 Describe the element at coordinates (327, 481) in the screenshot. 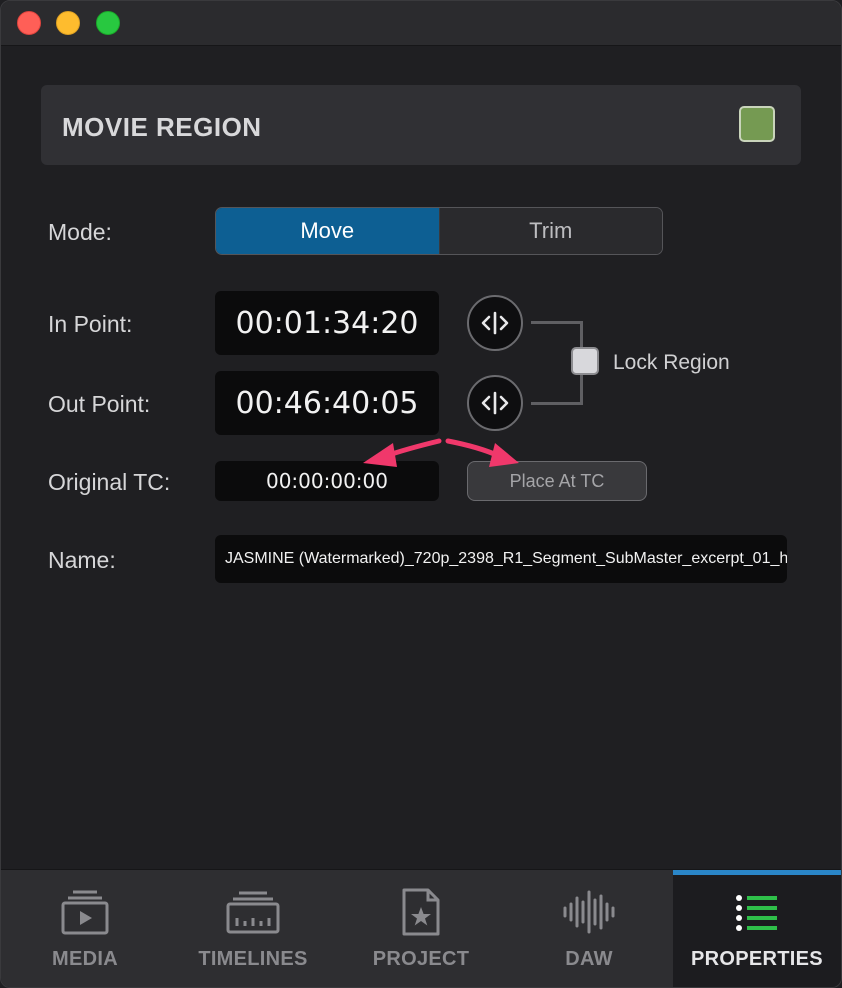

I see `original-tc-field: 00:00:00:00` at that location.